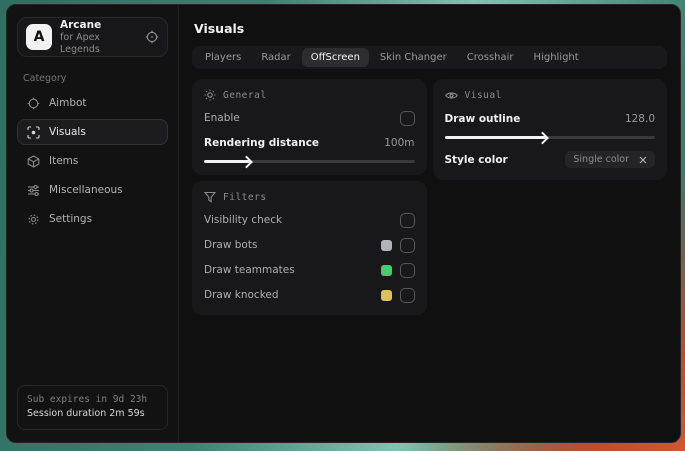 This screenshot has width=685, height=451. Describe the element at coordinates (601, 159) in the screenshot. I see `style-color-value: Single color` at that location.